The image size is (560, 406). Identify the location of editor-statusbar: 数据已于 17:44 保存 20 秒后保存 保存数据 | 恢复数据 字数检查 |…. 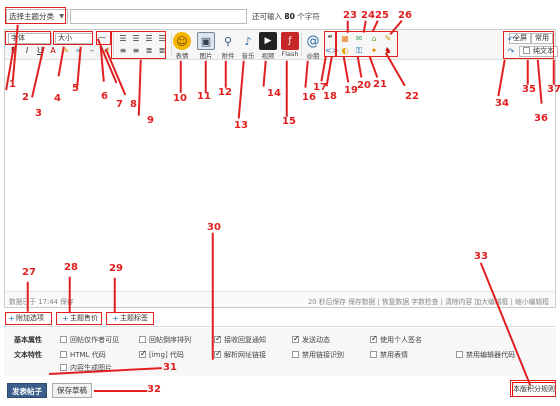
(280, 299).